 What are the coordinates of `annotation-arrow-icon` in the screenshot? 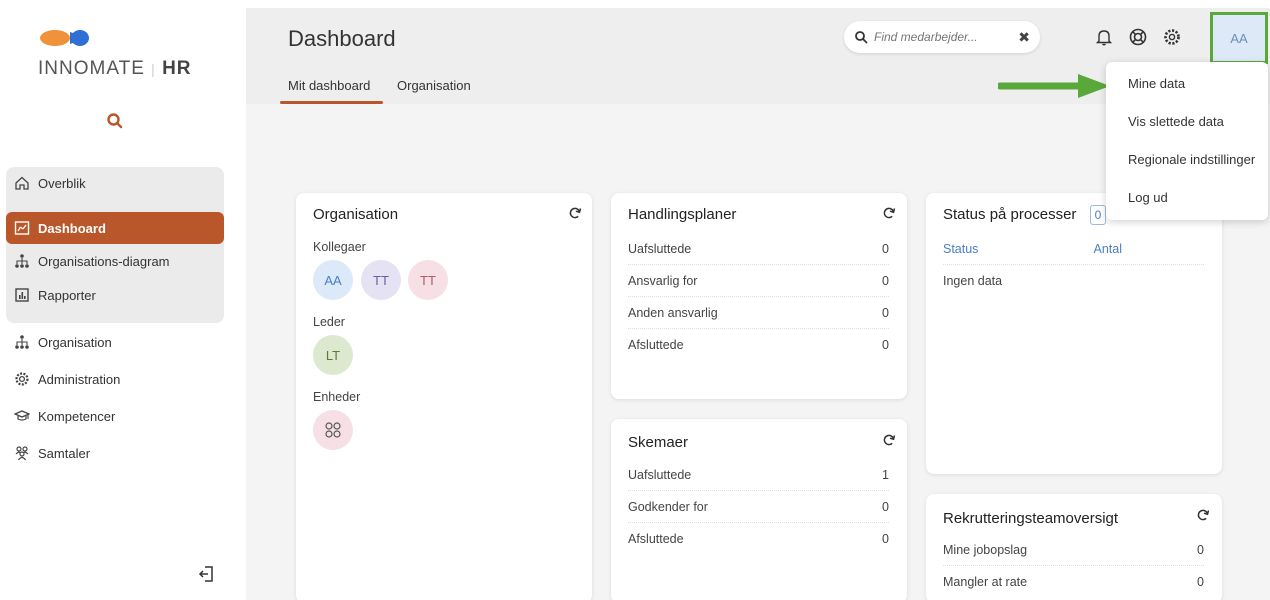 It's located at (1054, 86).